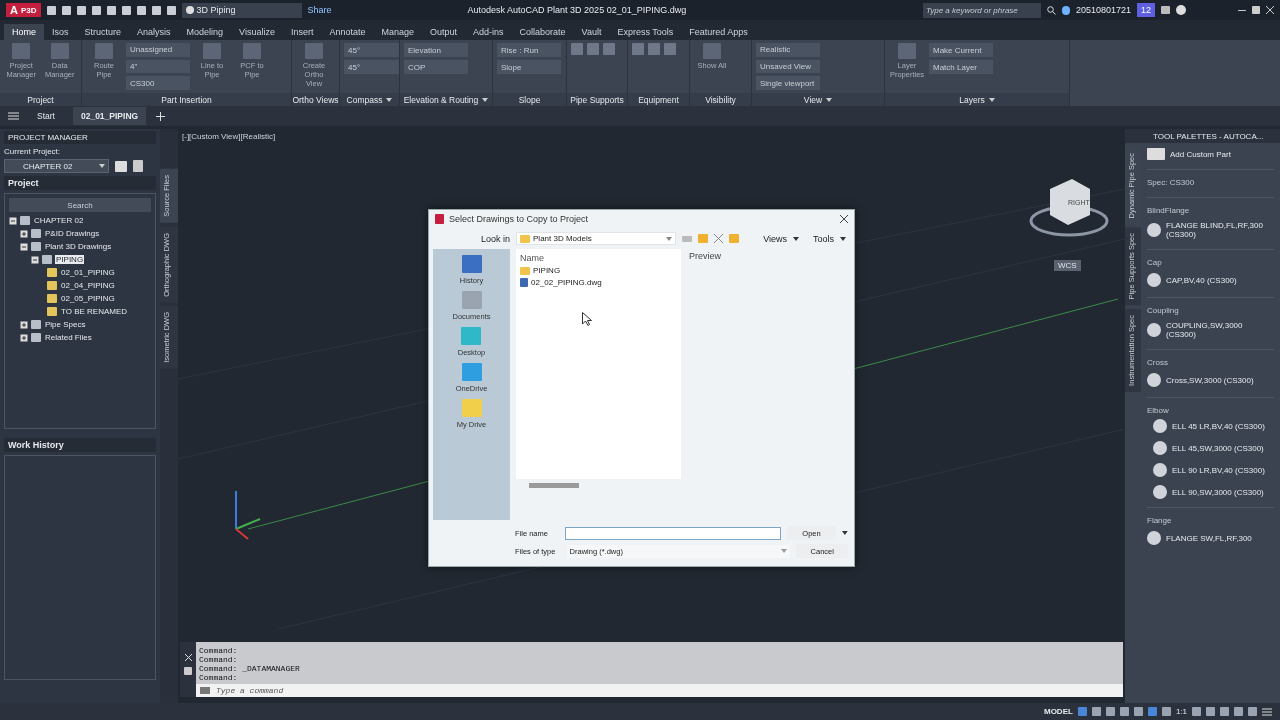  Describe the element at coordinates (241, 10) in the screenshot. I see `workspace-dropdown: 3D Piping` at that location.